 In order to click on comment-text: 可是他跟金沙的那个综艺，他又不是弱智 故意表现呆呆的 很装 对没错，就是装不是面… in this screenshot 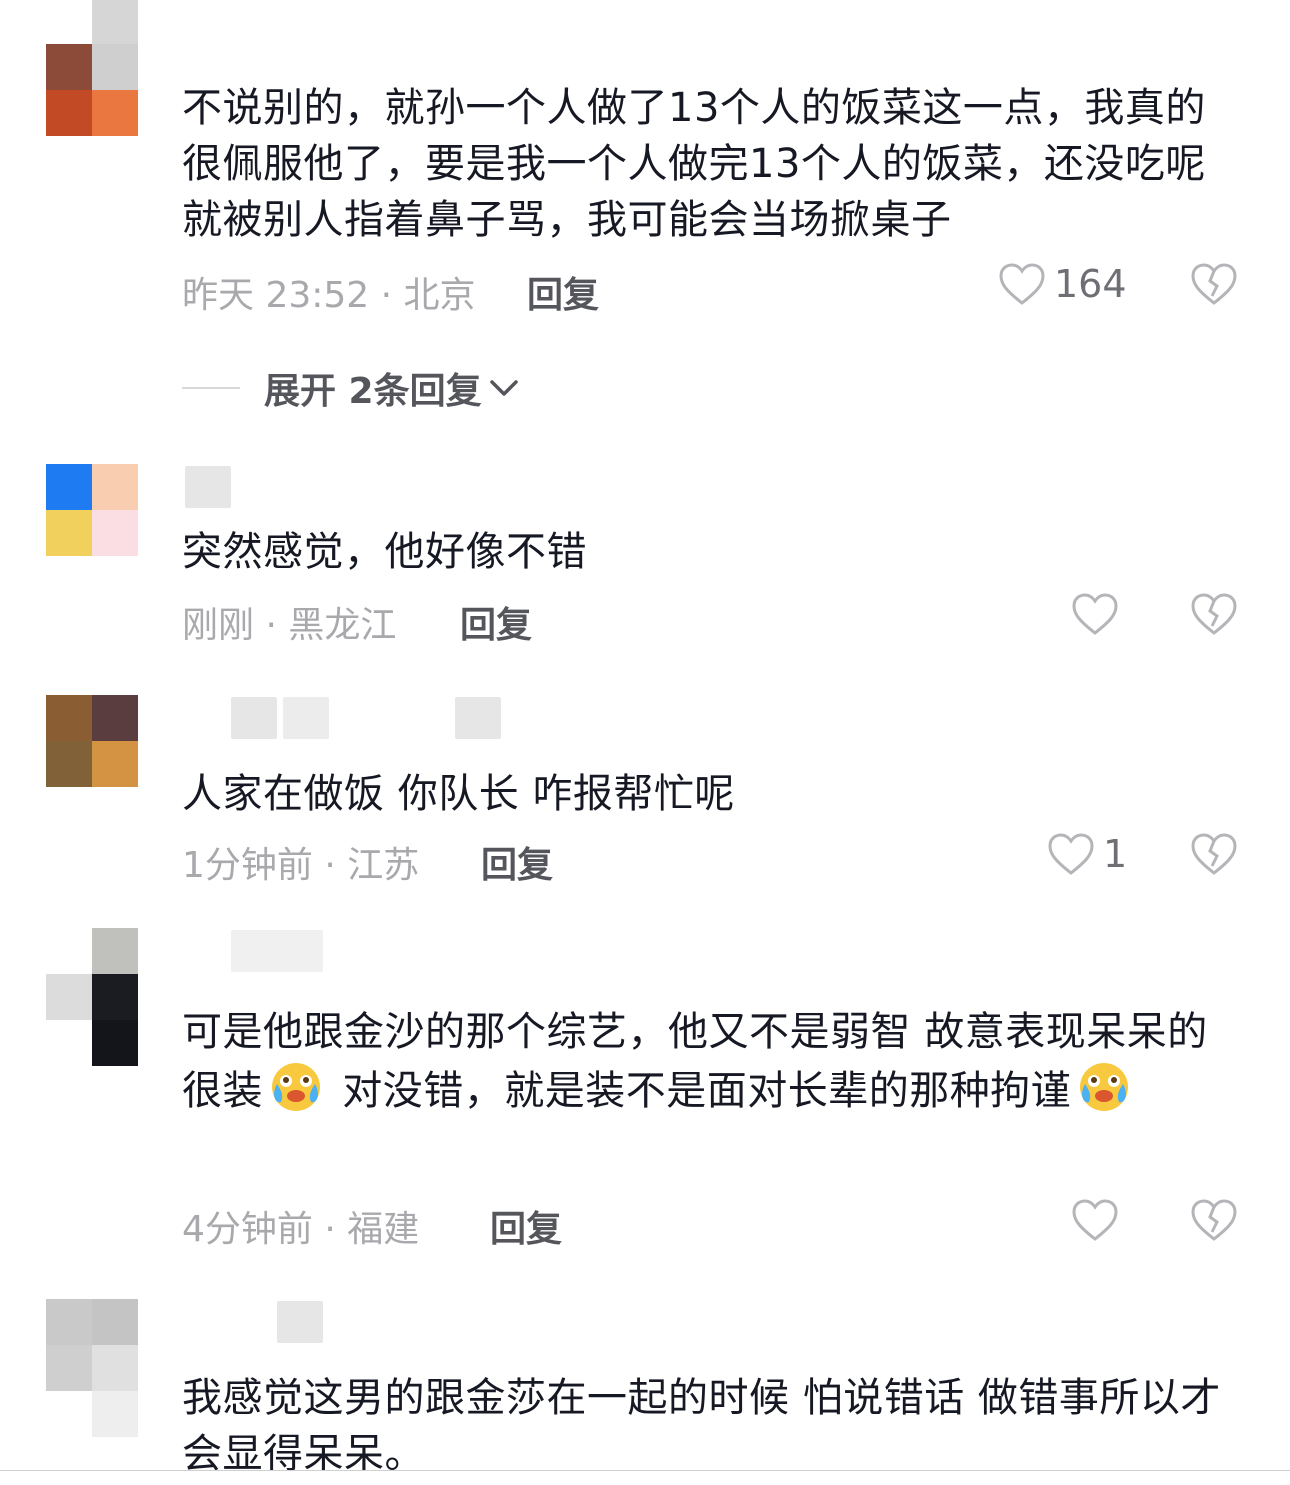, I will do `click(712, 1061)`.